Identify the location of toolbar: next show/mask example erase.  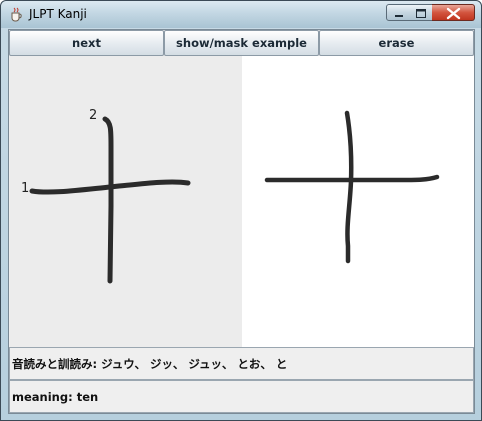
(241, 43).